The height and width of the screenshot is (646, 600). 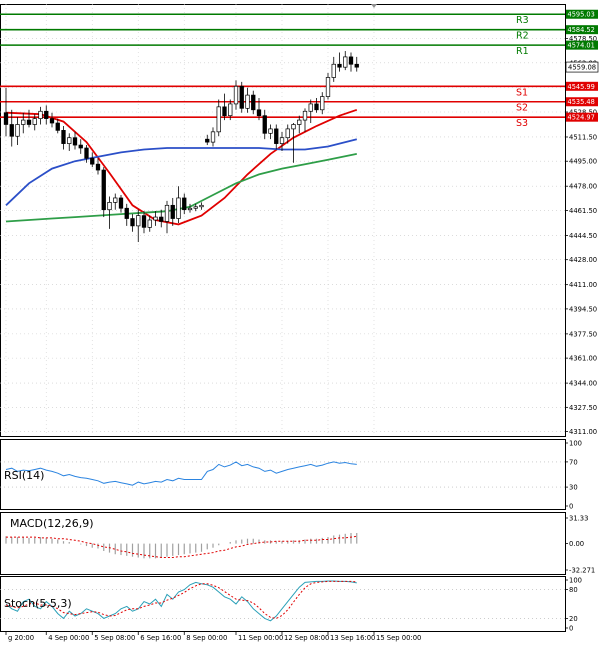 I want to click on time-tick-label: g 20:00, so click(x=21, y=638).